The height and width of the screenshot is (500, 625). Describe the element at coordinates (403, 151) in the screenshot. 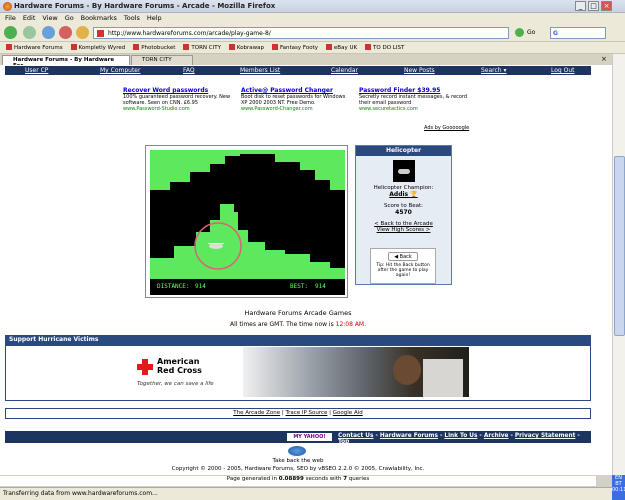

I see `helicopter-box-header: Helicopter` at that location.